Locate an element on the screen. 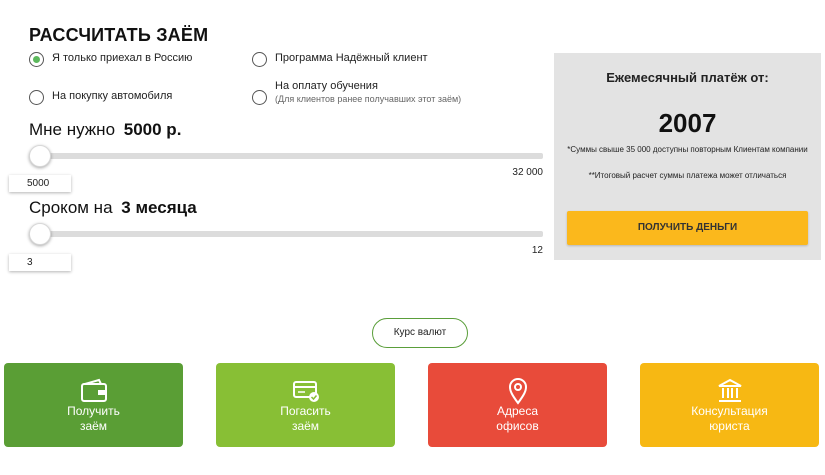  radio-selected-icon is located at coordinates (36, 59).